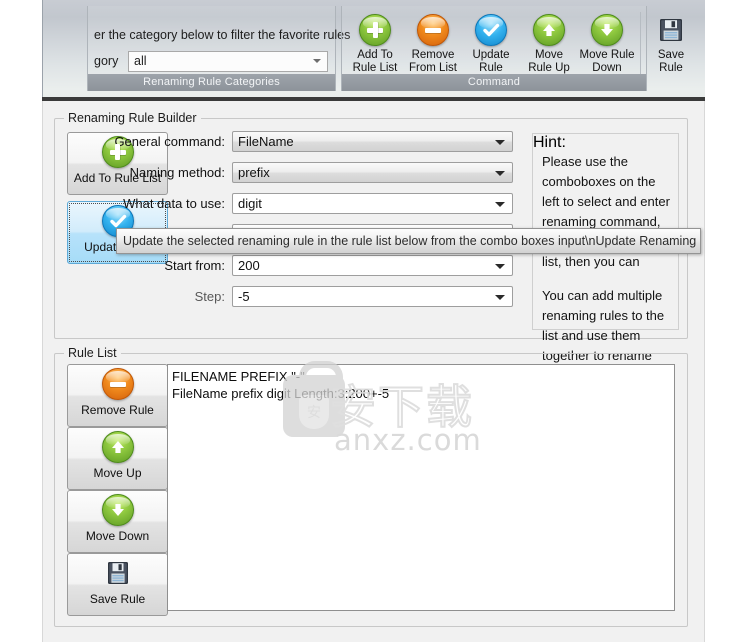  Describe the element at coordinates (607, 68) in the screenshot. I see `ribbon-button-label-line2: Down` at that location.